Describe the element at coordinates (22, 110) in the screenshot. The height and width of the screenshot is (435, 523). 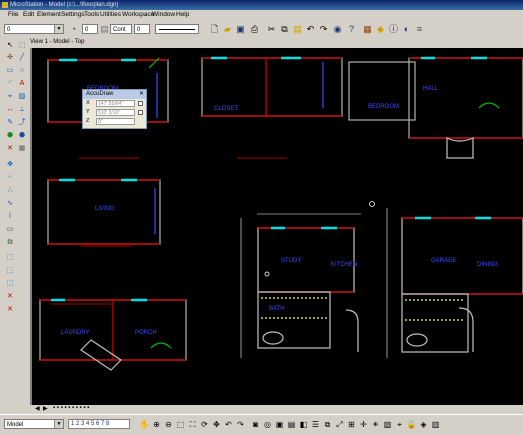
I see `measure-icon: ⟂` at that location.